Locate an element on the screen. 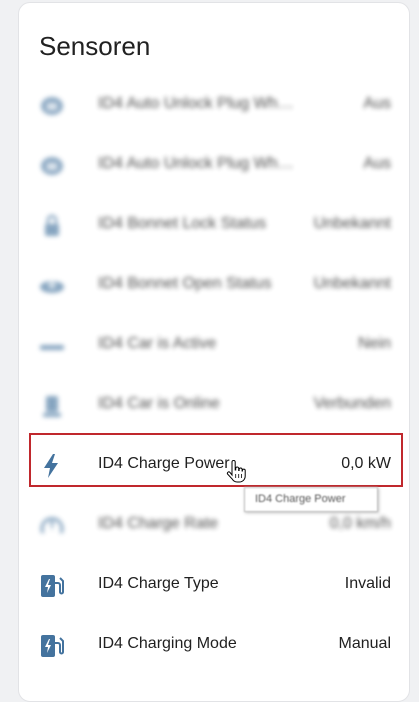 The height and width of the screenshot is (702, 419). sensor-row-auto-unlock-2: ID4 Auto Unlock Plug When Ch... Aus is located at coordinates (214, 165).